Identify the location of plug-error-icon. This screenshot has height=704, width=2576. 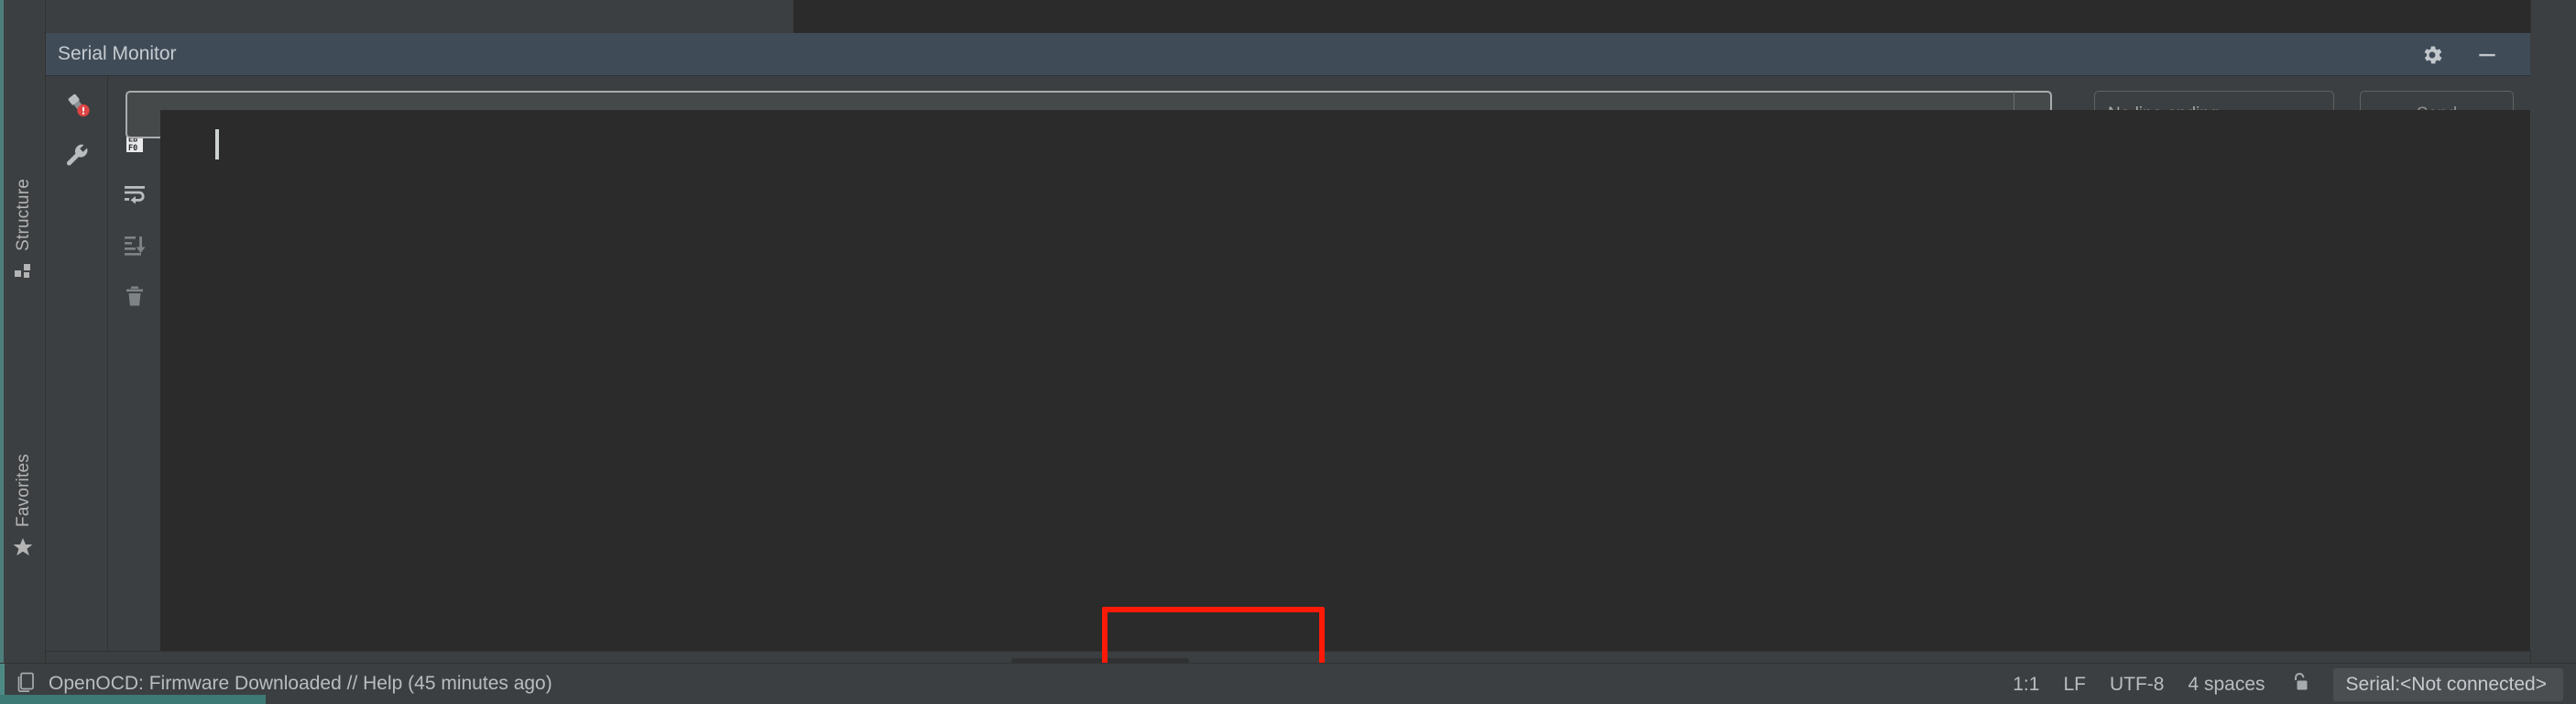
(77, 103).